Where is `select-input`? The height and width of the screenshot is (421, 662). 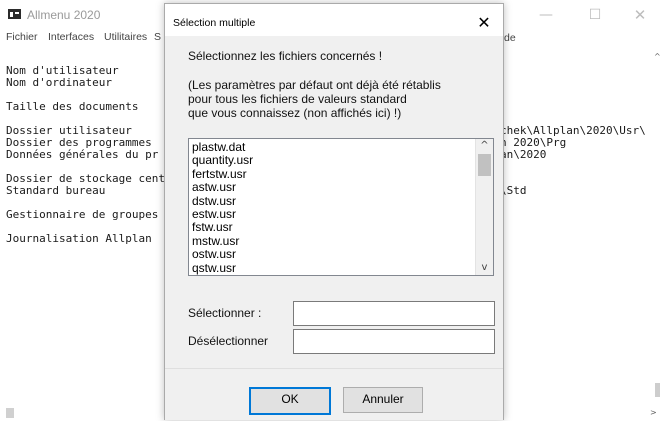 select-input is located at coordinates (394, 313).